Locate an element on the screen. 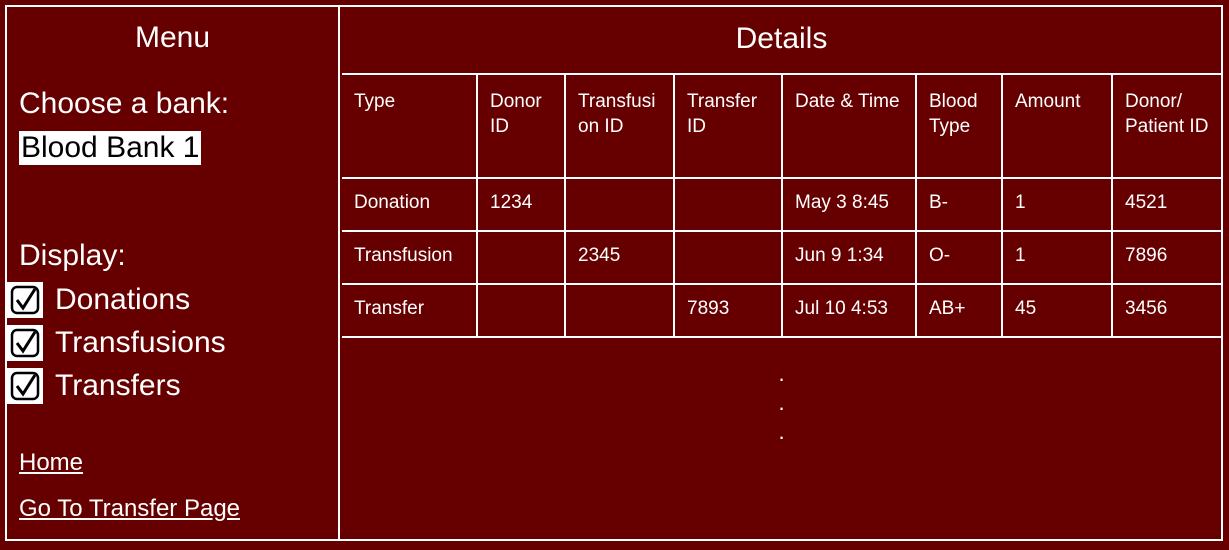  transfusions-checkbox is located at coordinates (25, 343).